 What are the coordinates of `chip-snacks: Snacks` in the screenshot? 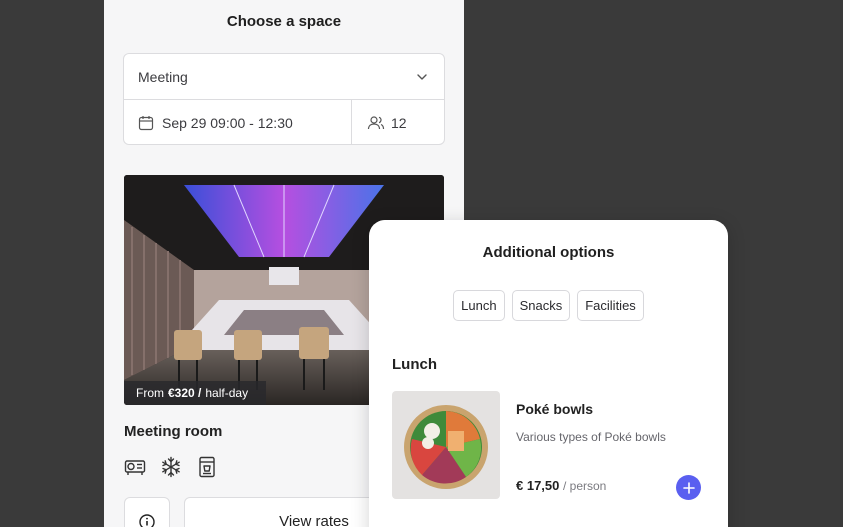 It's located at (541, 305).